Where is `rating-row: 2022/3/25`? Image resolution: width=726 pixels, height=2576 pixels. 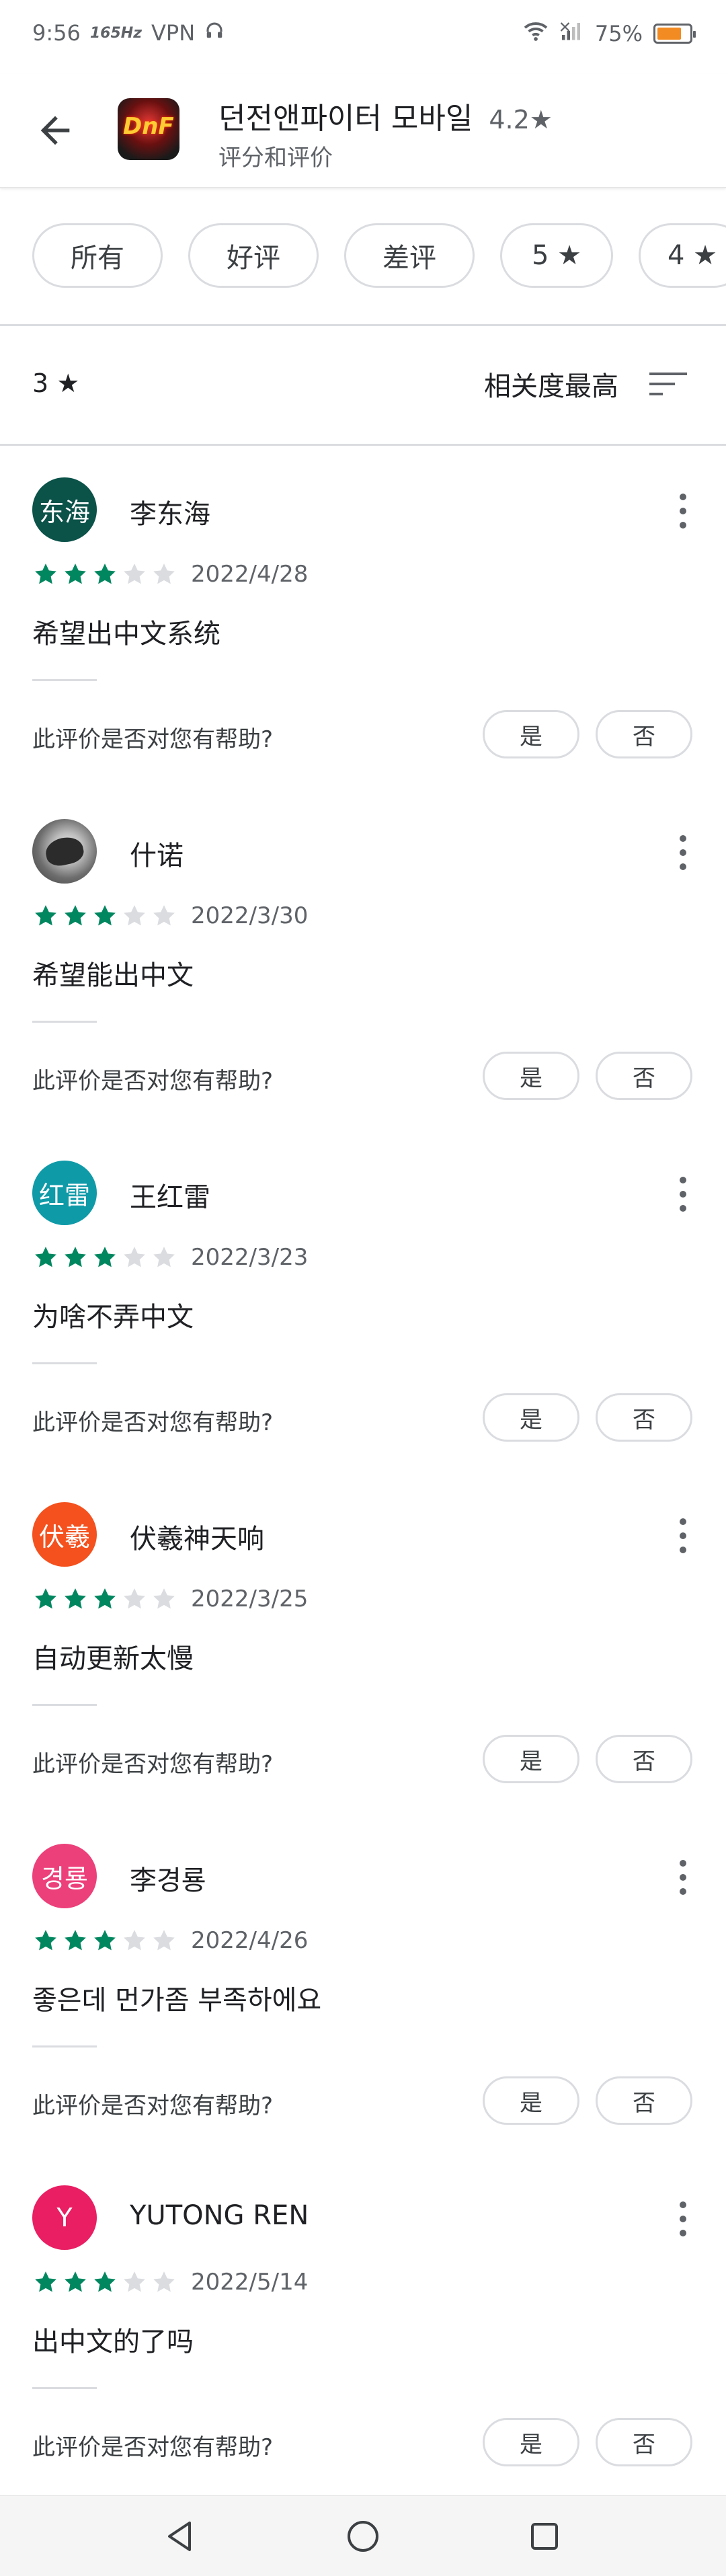 rating-row: 2022/3/25 is located at coordinates (170, 1599).